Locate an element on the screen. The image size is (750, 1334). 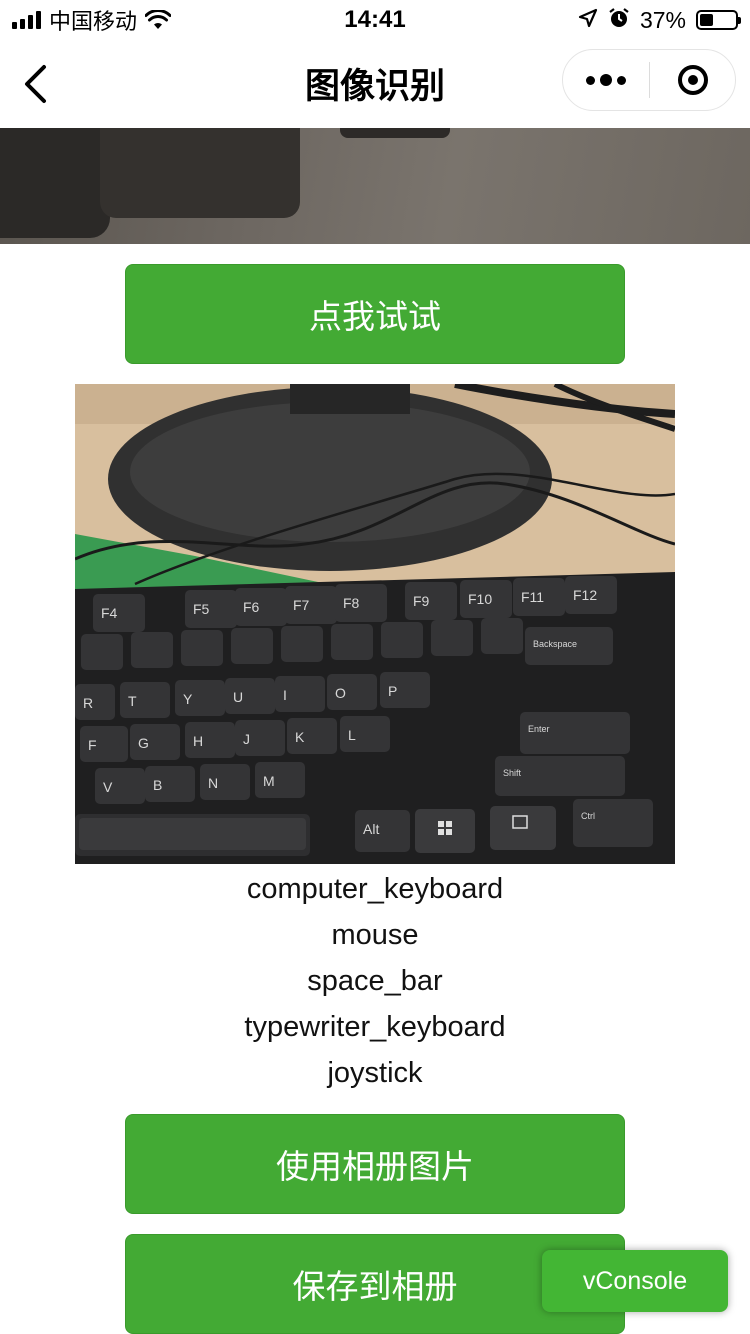
keyboard-key-label: F5 is located at coordinates (201, 609).